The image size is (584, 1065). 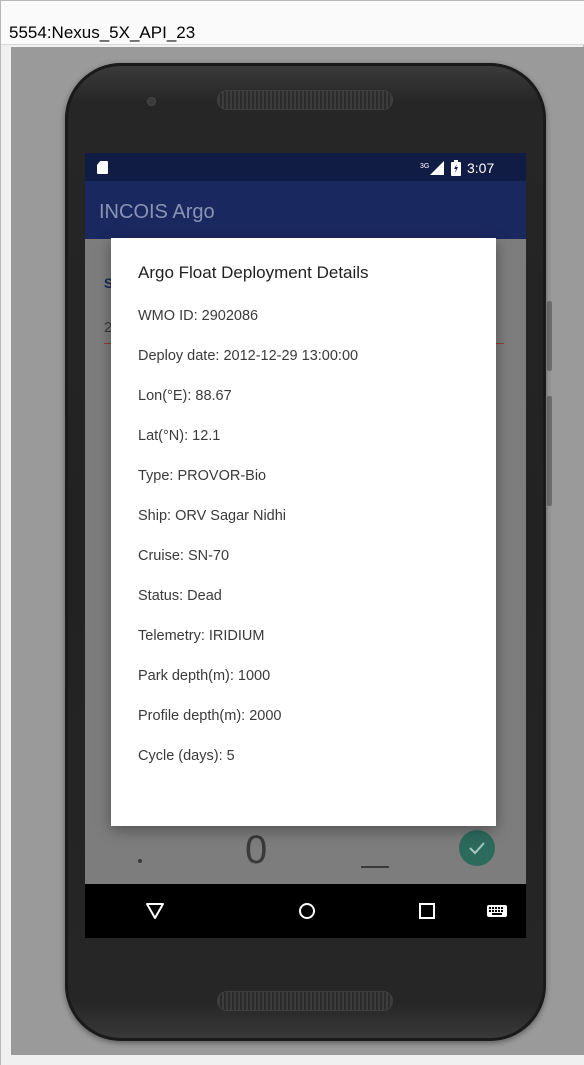 What do you see at coordinates (427, 911) in the screenshot?
I see `recents-icon` at bounding box center [427, 911].